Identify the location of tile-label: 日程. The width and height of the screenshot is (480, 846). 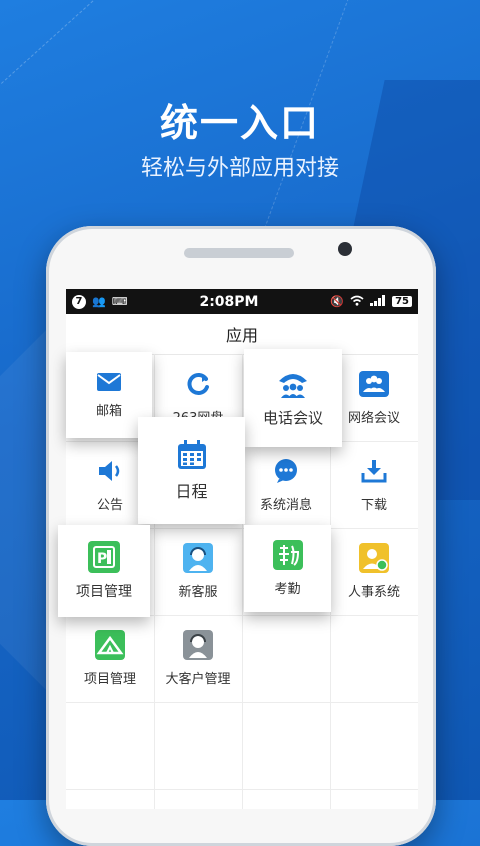
(191, 491).